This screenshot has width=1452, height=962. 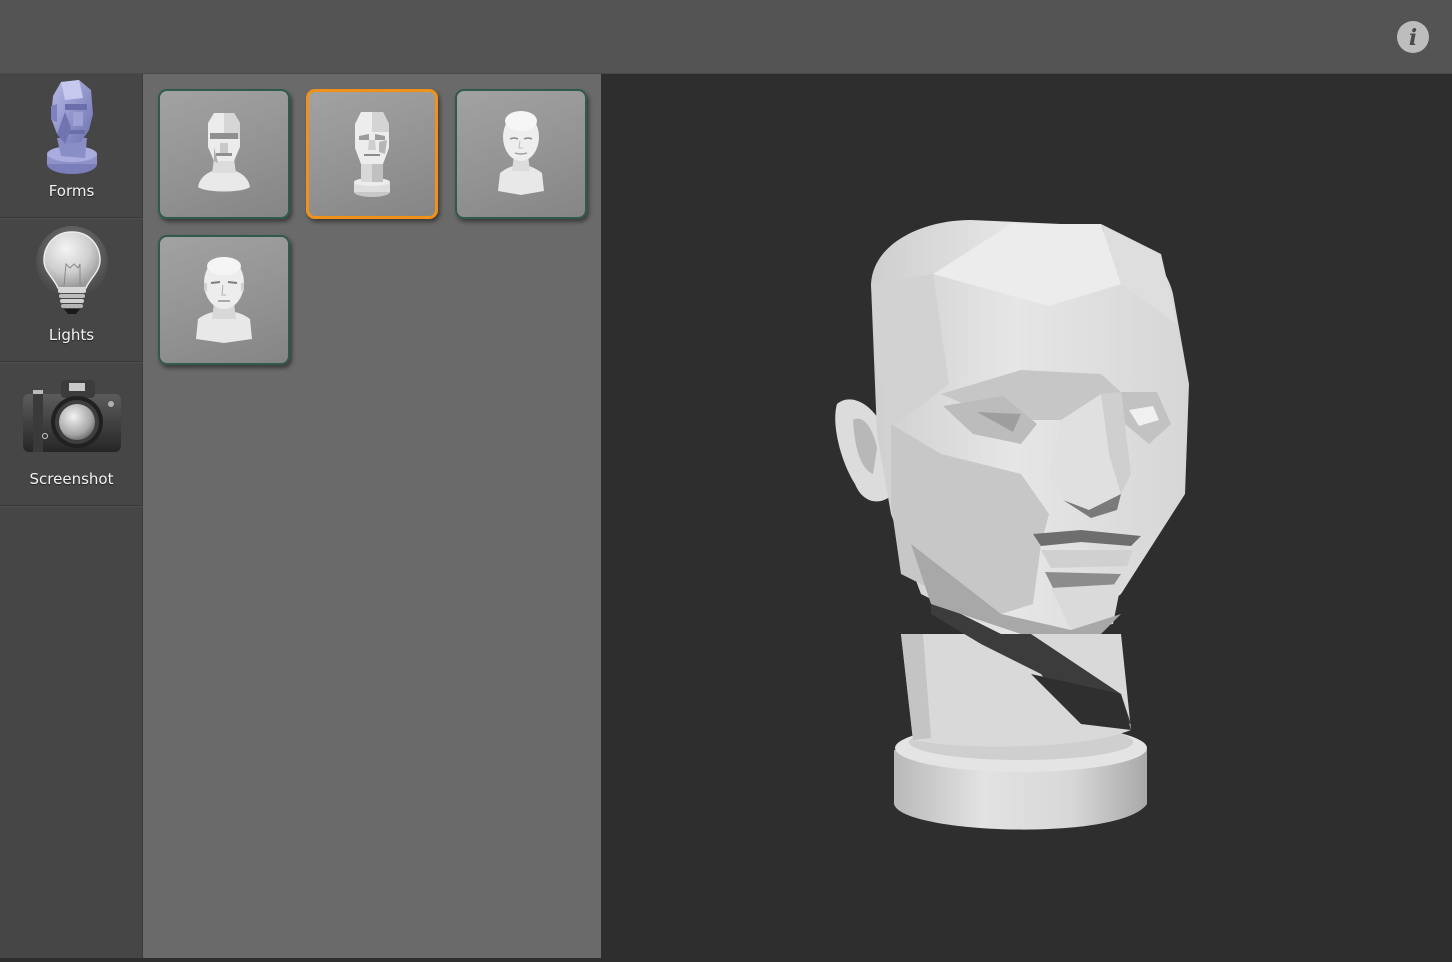 I want to click on sidebar-item-screenshot: Screenshot, so click(x=71, y=434).